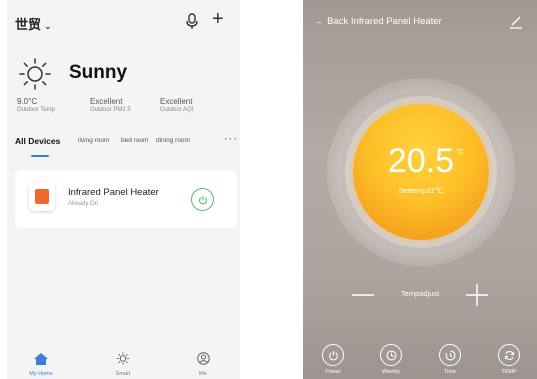  I want to click on time-control: Time, so click(450, 359).